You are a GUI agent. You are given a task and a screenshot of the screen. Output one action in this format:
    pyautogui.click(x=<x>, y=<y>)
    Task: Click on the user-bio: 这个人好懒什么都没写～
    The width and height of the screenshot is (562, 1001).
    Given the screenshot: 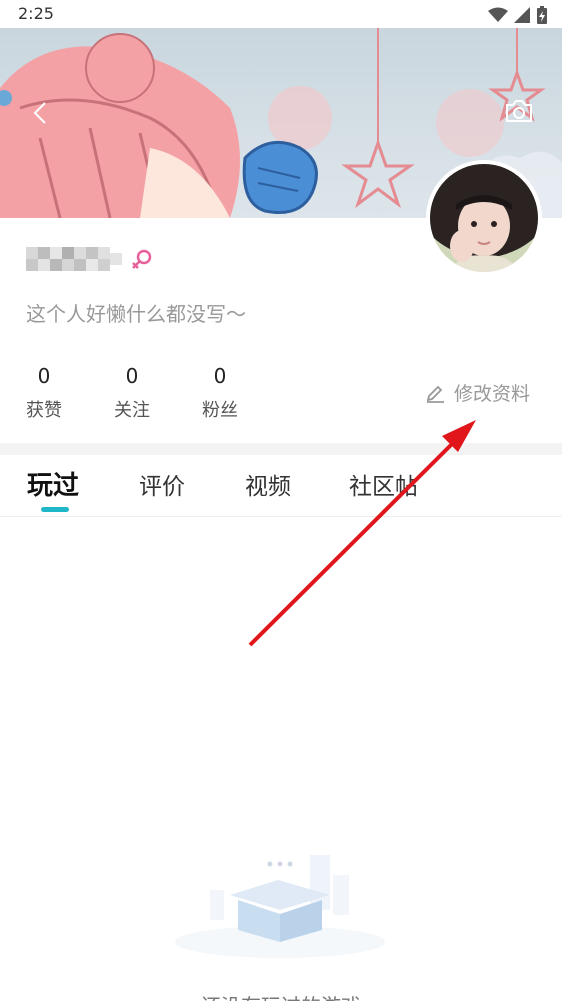 What is the action you would take?
    pyautogui.click(x=136, y=314)
    